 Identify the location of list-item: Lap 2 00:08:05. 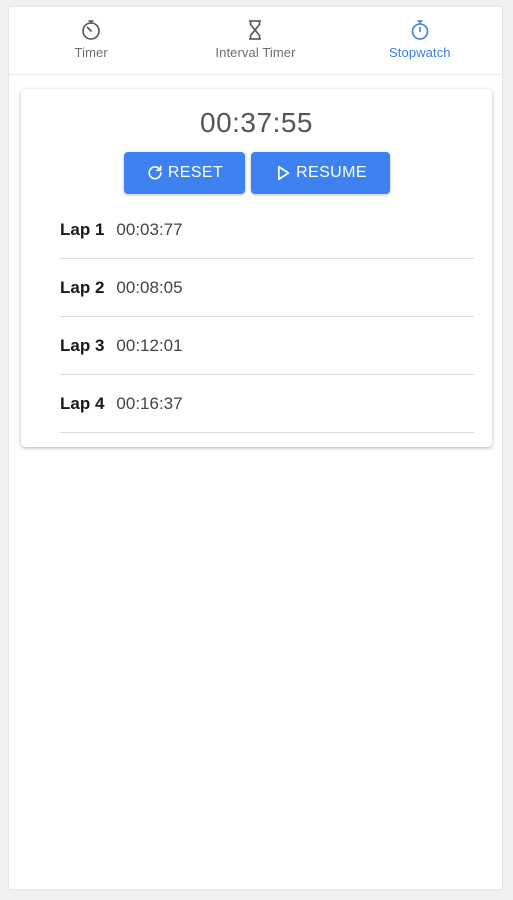
(267, 288).